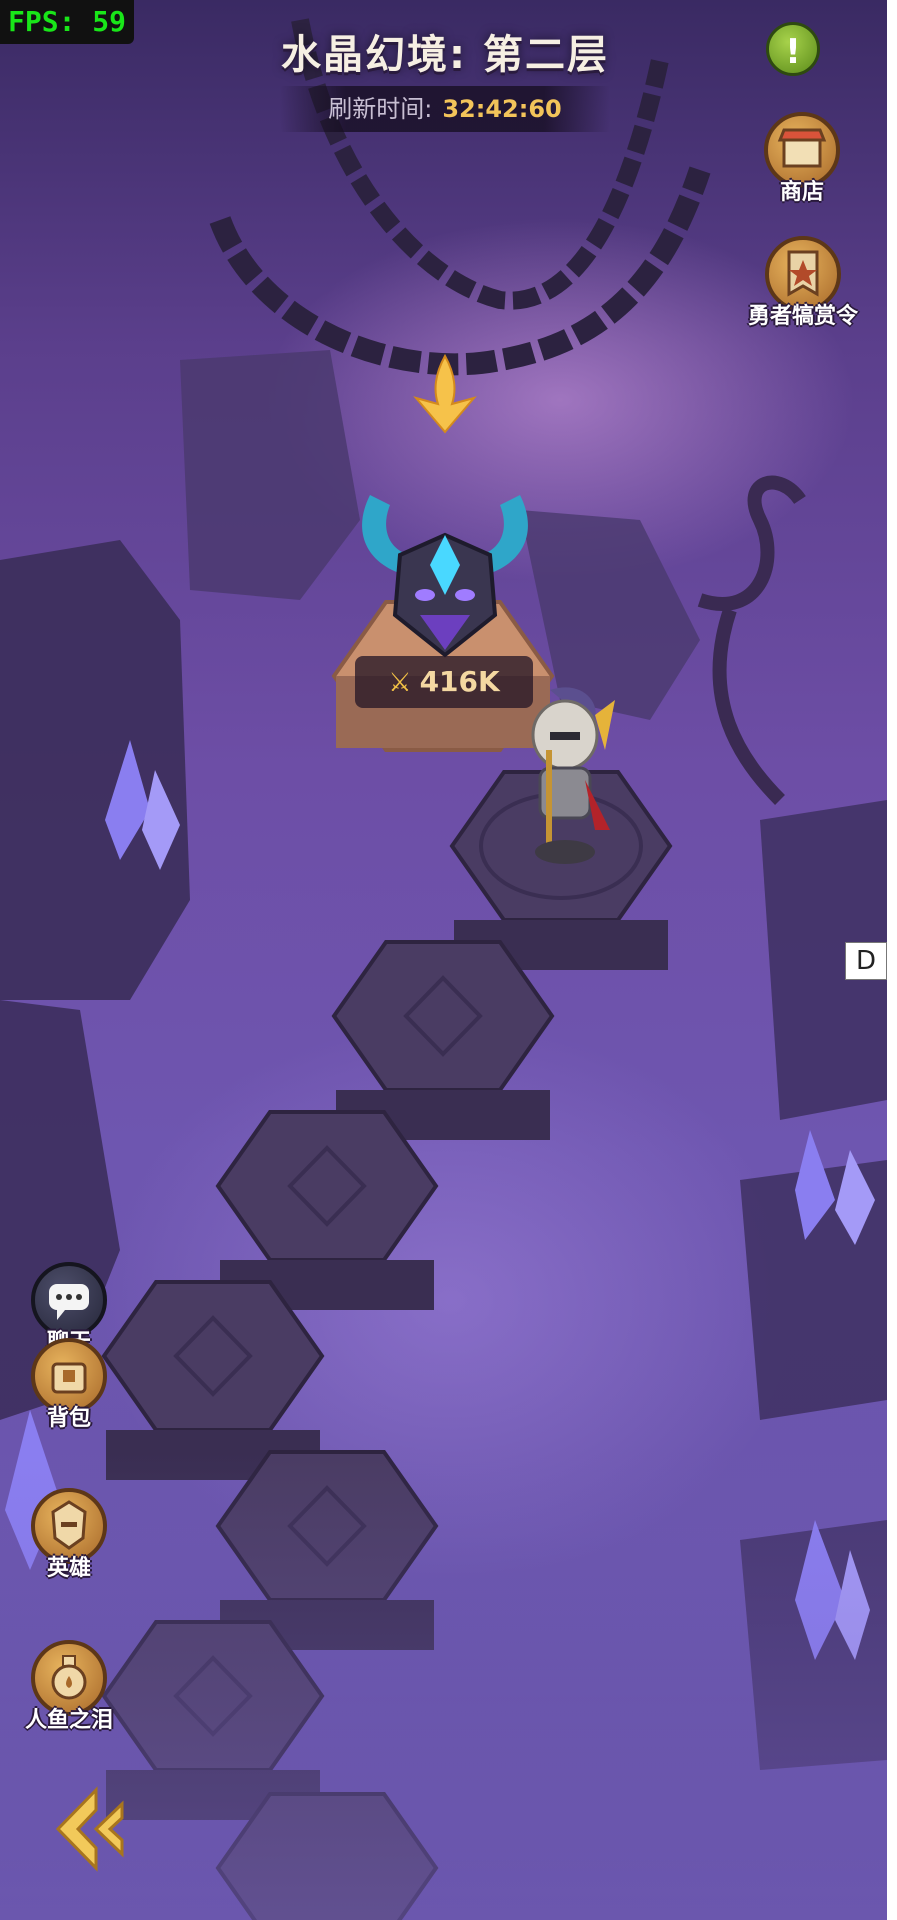 The image size is (897, 1920). What do you see at coordinates (445, 55) in the screenshot?
I see `stage-title: 水晶幻境: 第二层` at bounding box center [445, 55].